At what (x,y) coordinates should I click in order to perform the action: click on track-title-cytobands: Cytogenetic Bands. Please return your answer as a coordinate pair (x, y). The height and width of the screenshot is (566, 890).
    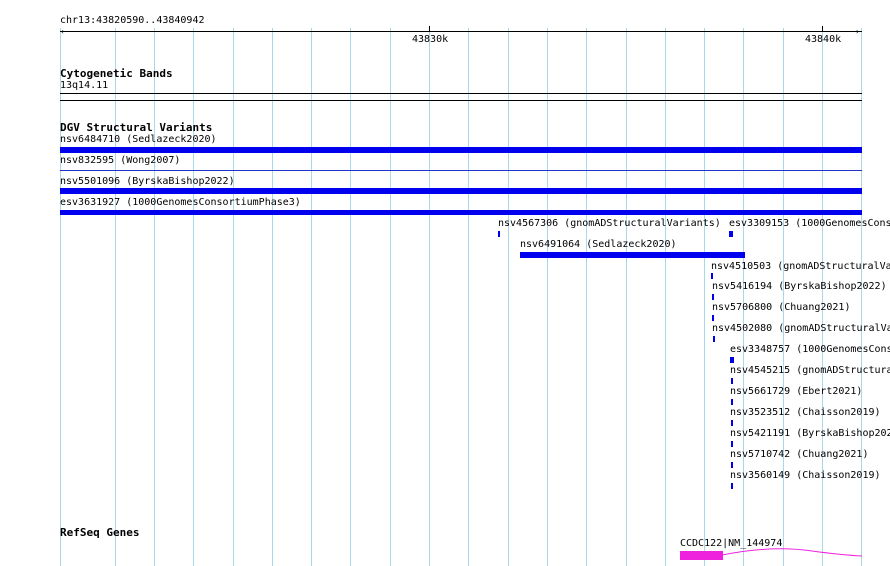
    Looking at the image, I should click on (116, 73).